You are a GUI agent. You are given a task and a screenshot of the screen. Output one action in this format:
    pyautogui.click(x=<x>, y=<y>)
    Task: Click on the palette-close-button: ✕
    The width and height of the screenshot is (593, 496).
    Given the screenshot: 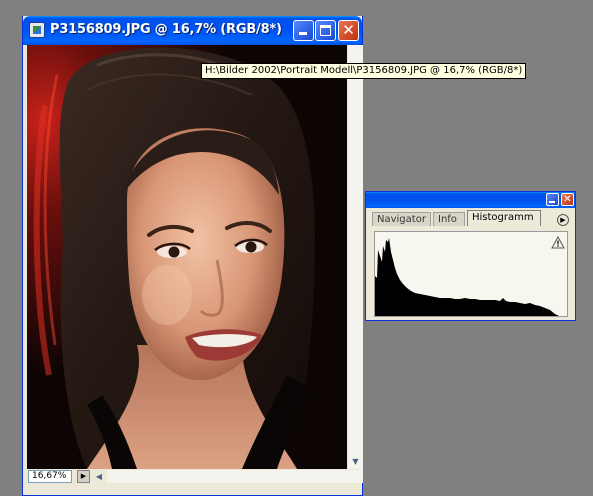 What is the action you would take?
    pyautogui.click(x=567, y=199)
    